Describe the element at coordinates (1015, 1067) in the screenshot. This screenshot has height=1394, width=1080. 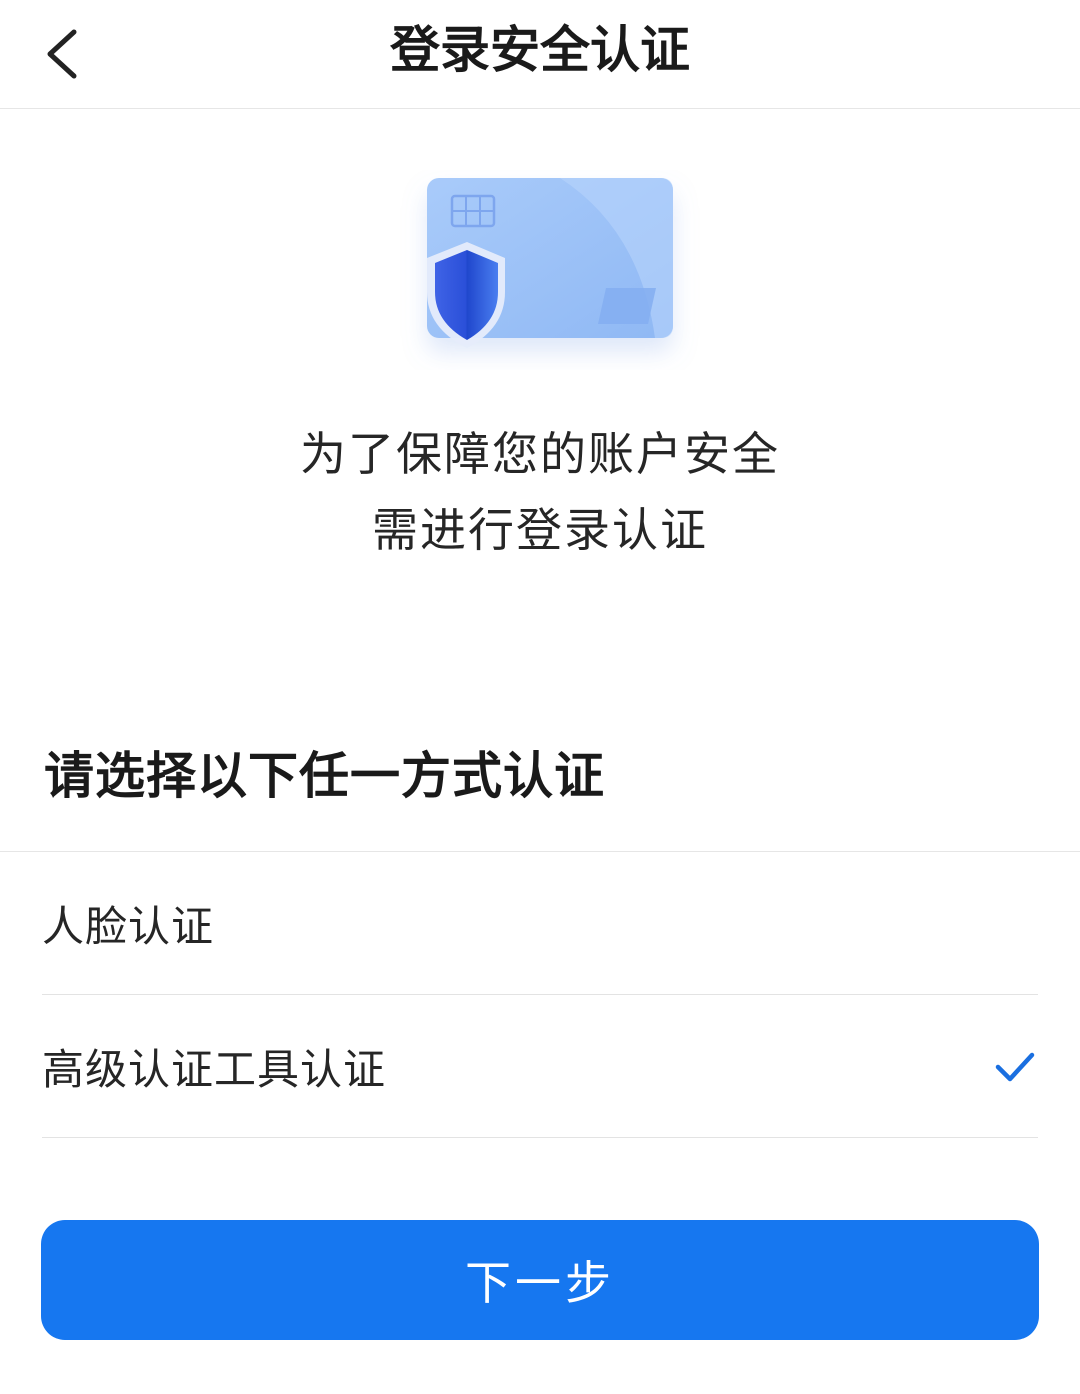
I see `checkmark-icon` at that location.